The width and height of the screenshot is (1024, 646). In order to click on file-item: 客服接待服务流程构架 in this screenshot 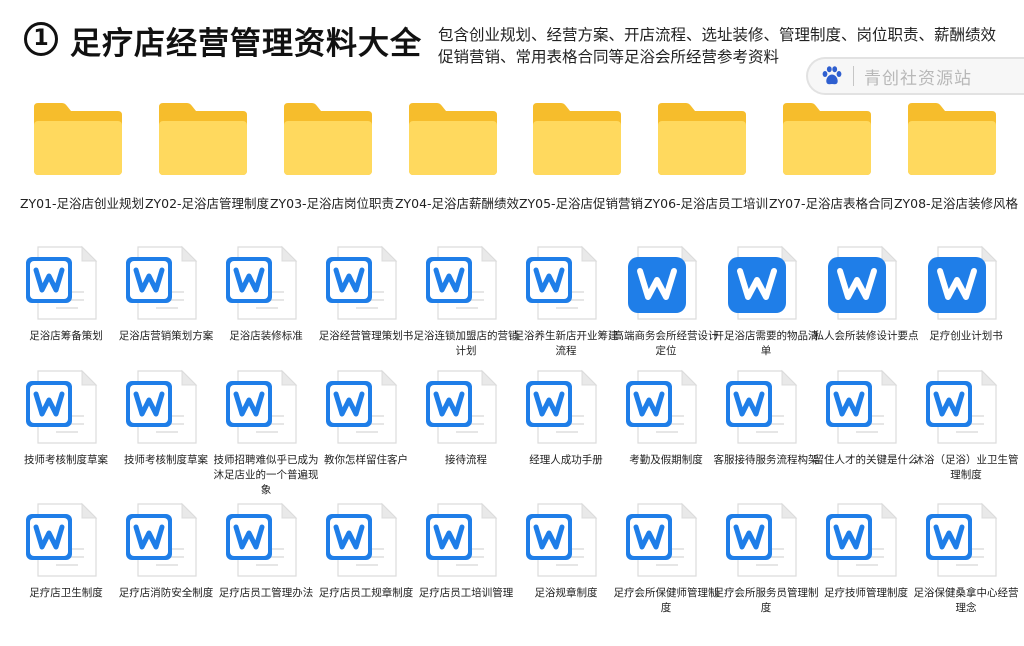, I will do `click(766, 427)`.